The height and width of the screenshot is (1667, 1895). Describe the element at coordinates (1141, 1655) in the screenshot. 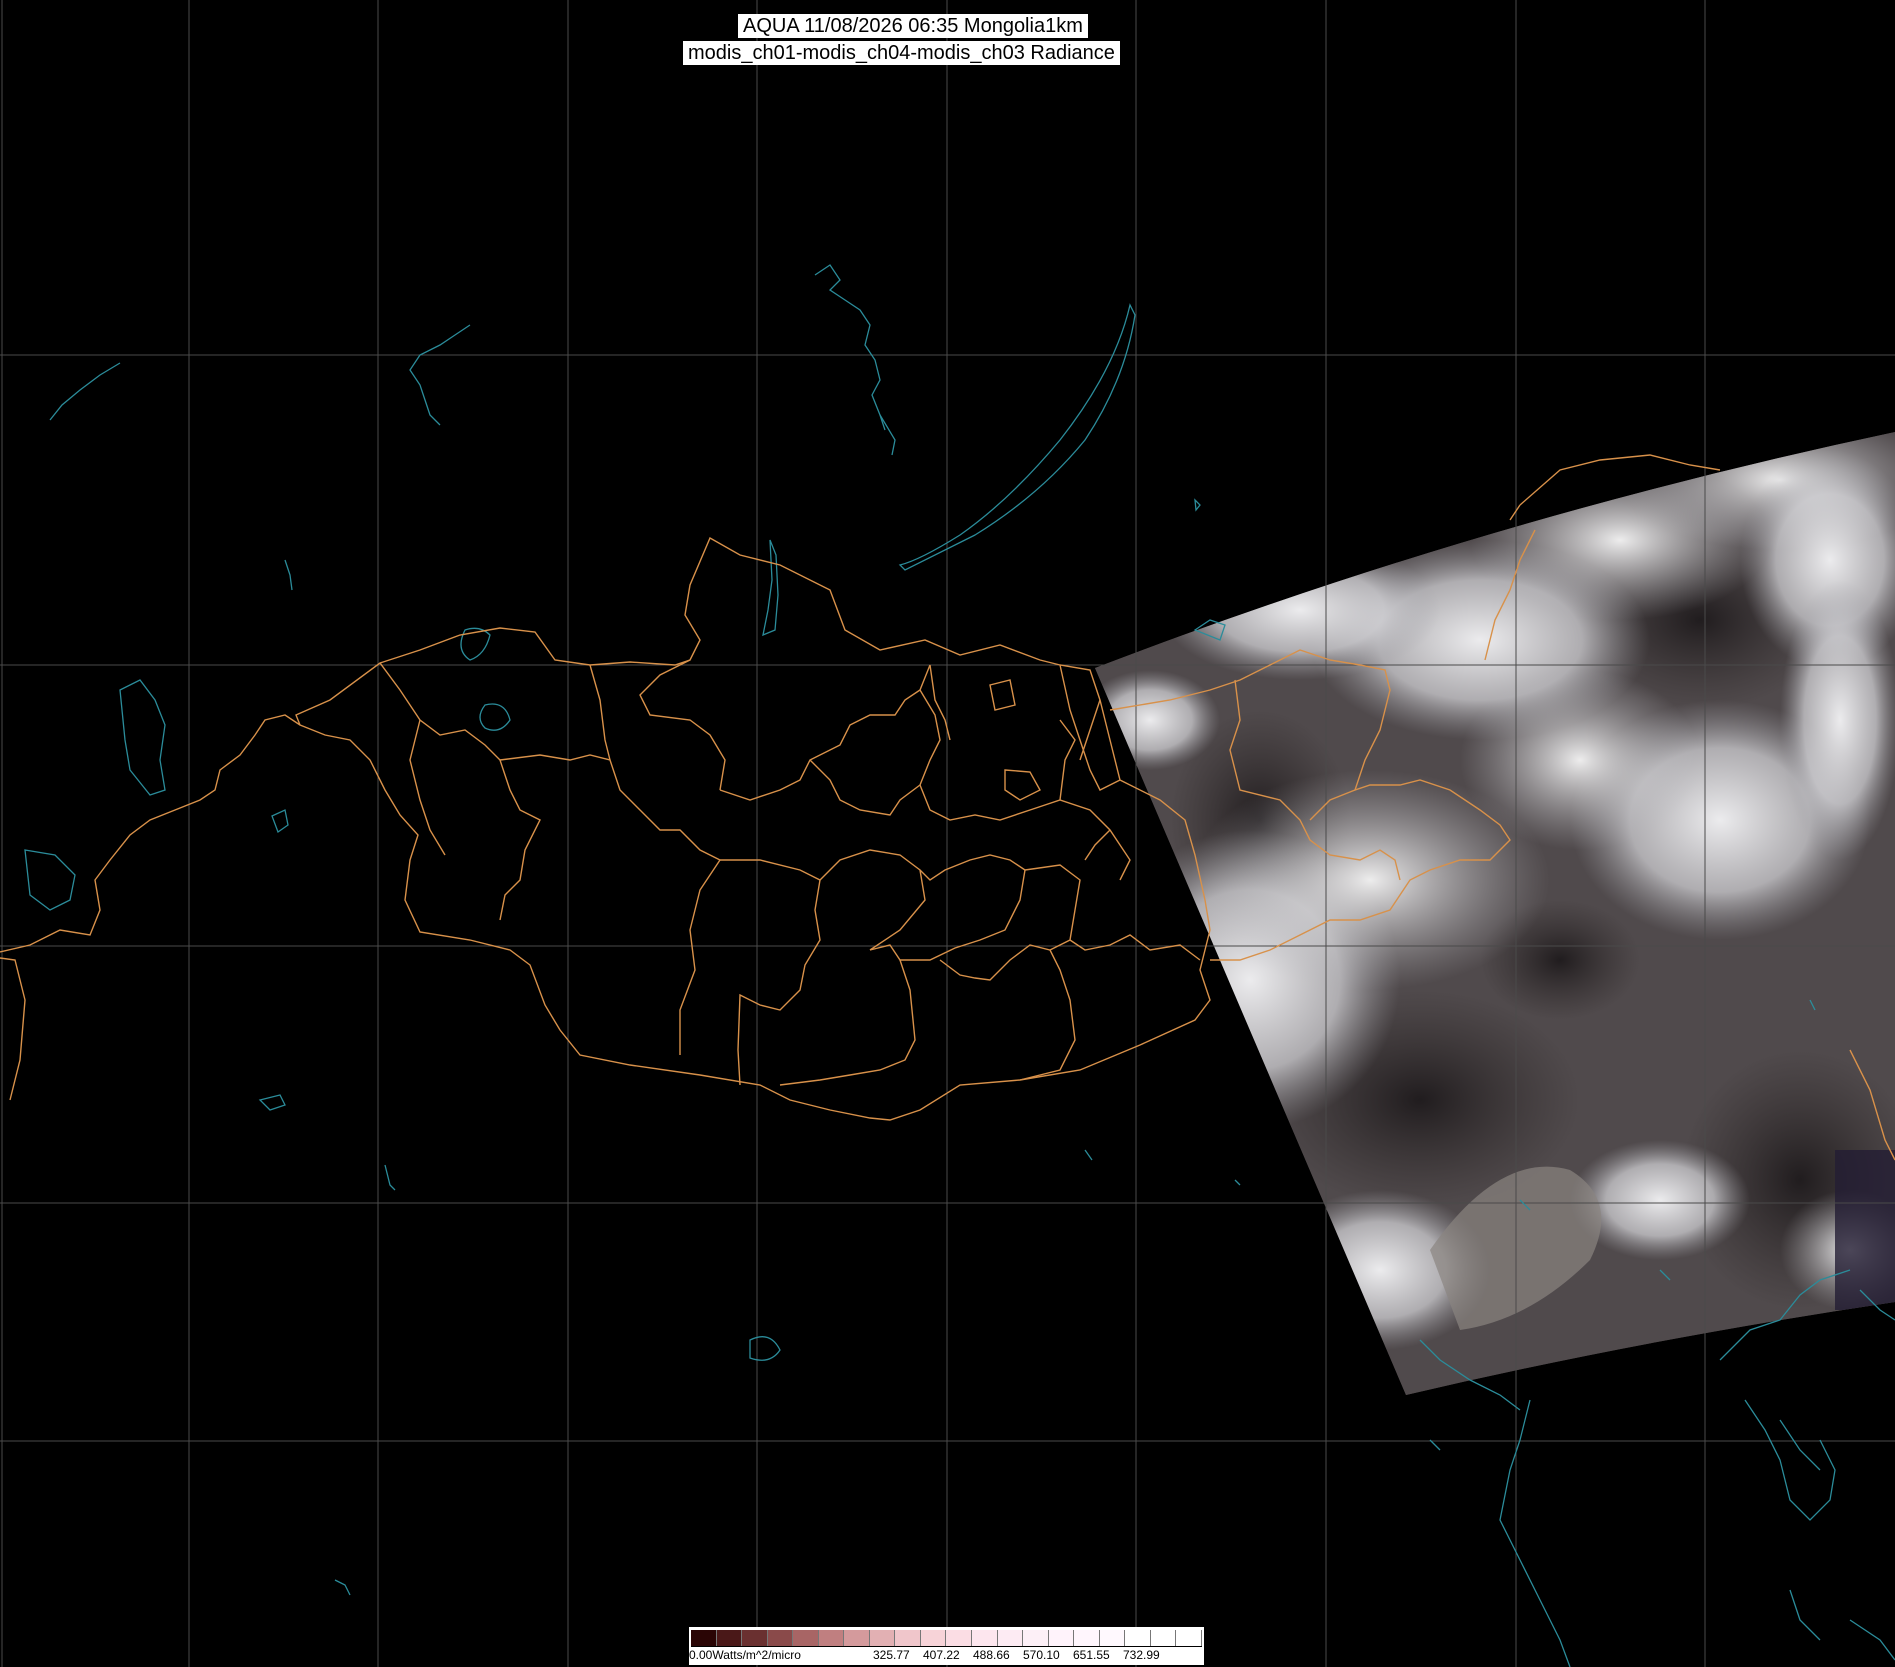

I see `legend-tick-label: 732.99` at that location.